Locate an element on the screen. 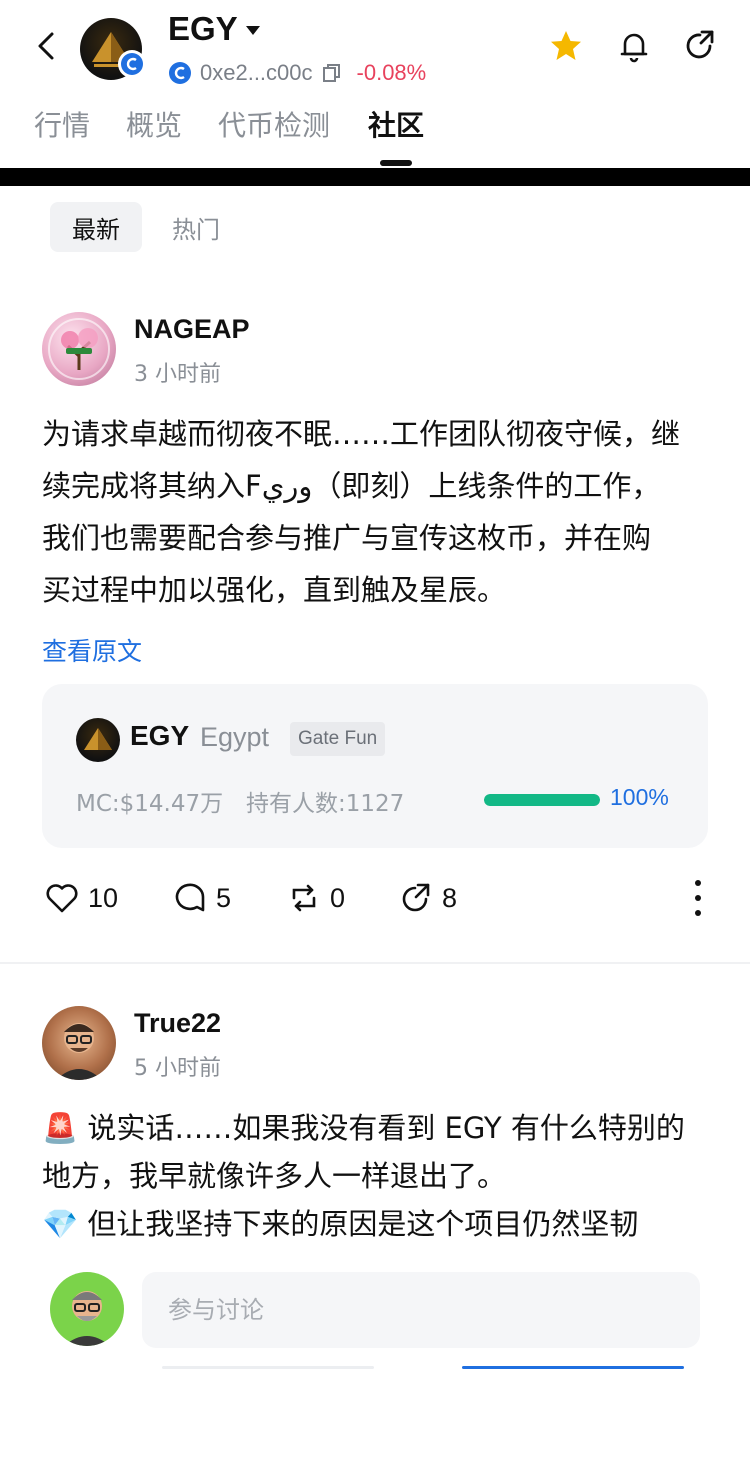 This screenshot has height=1481, width=750. chevron-left-icon is located at coordinates (48, 46).